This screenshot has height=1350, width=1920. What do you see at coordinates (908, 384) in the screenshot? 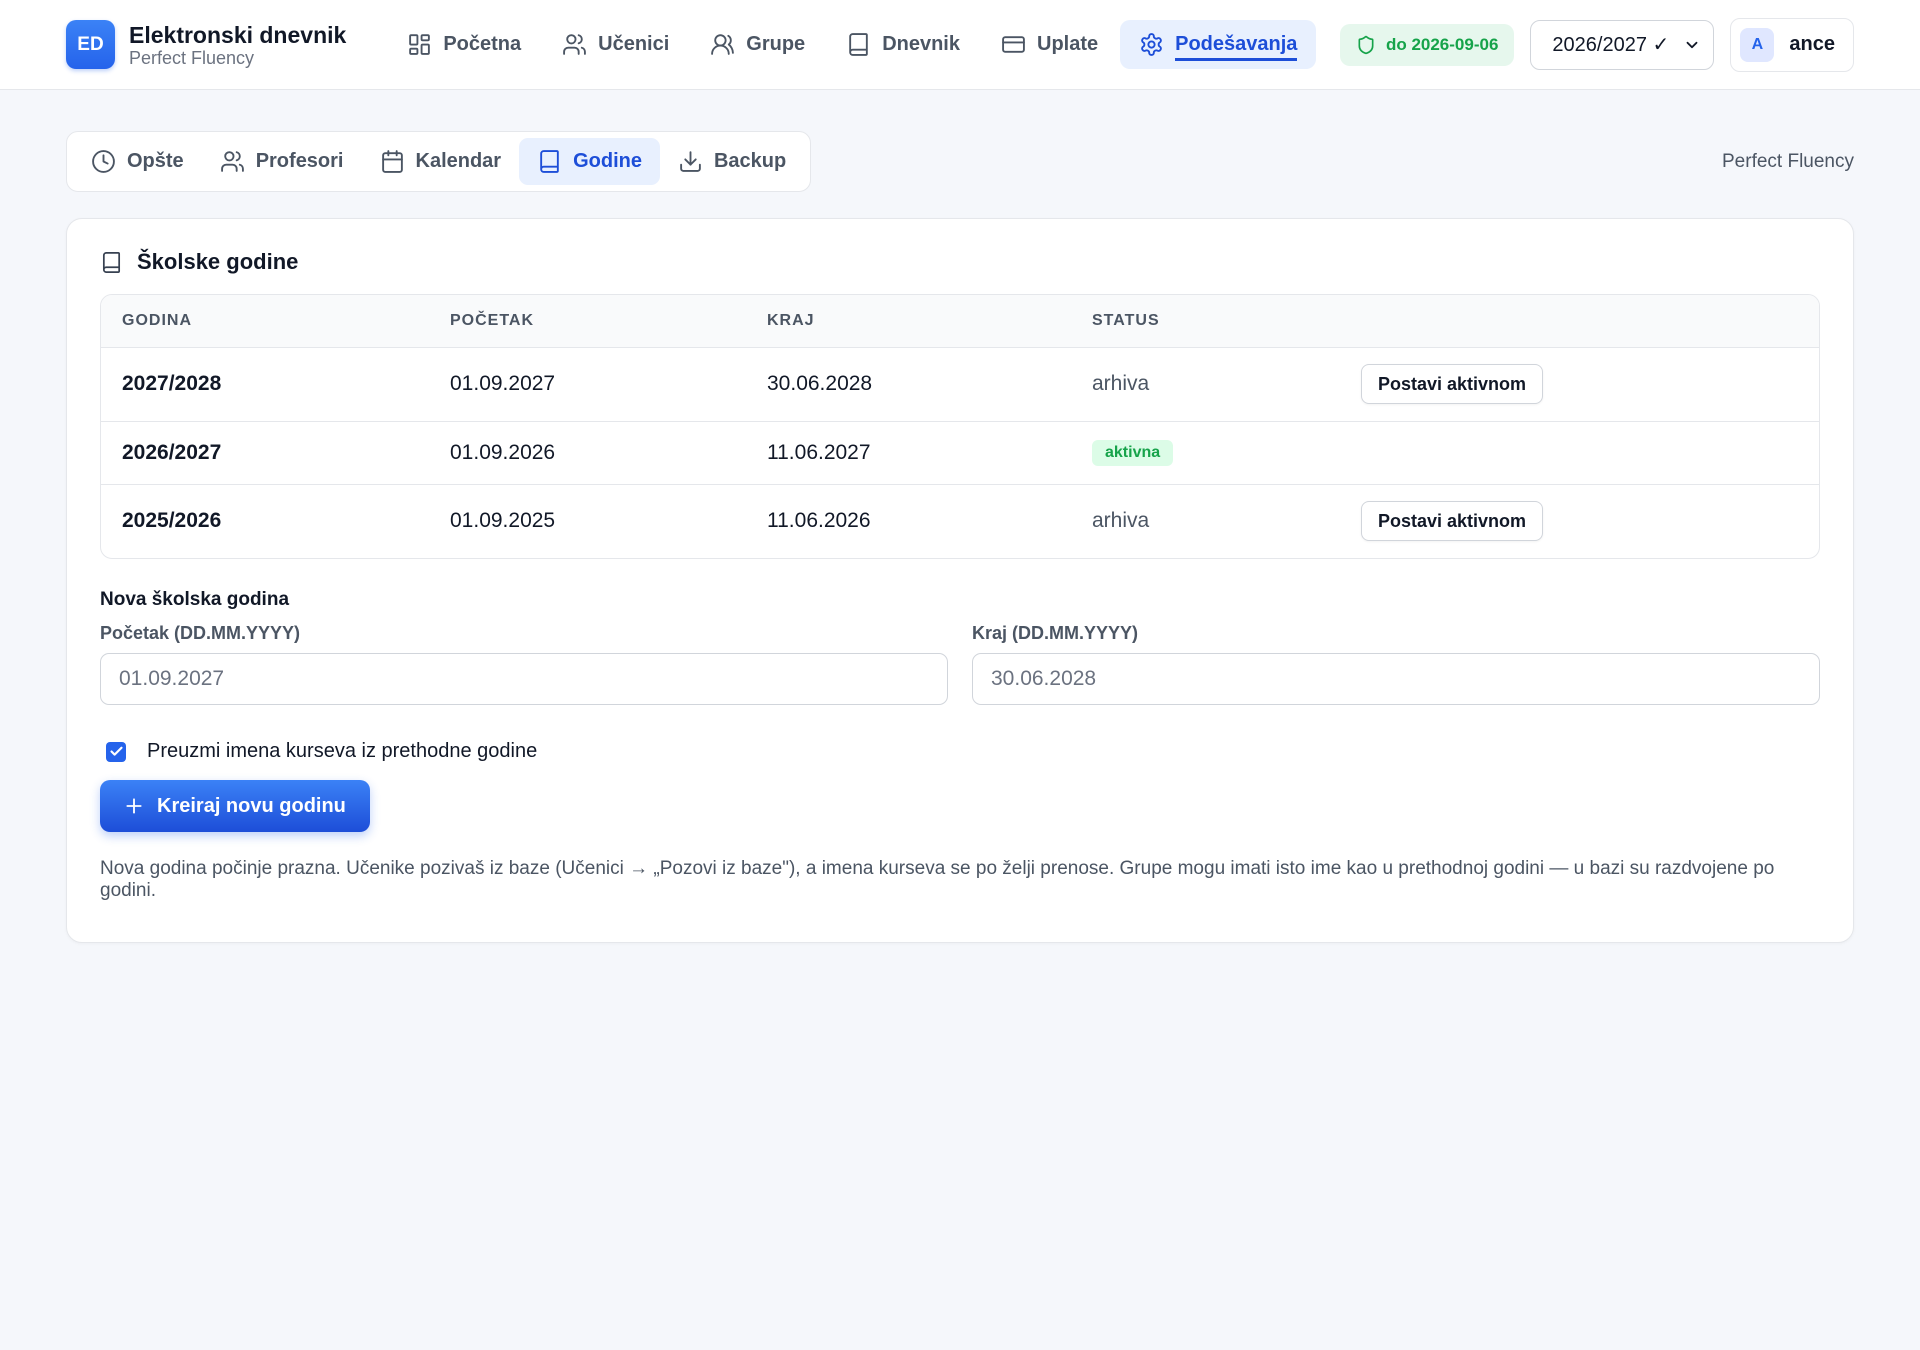
I see `end-cell: 30.06.2028` at bounding box center [908, 384].